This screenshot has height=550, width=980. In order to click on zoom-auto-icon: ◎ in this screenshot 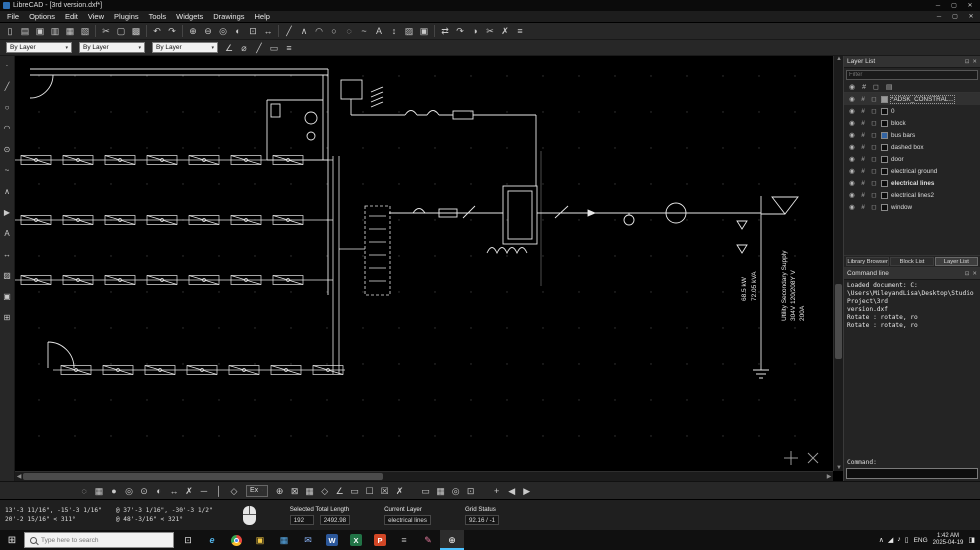, I will do `click(223, 31)`.